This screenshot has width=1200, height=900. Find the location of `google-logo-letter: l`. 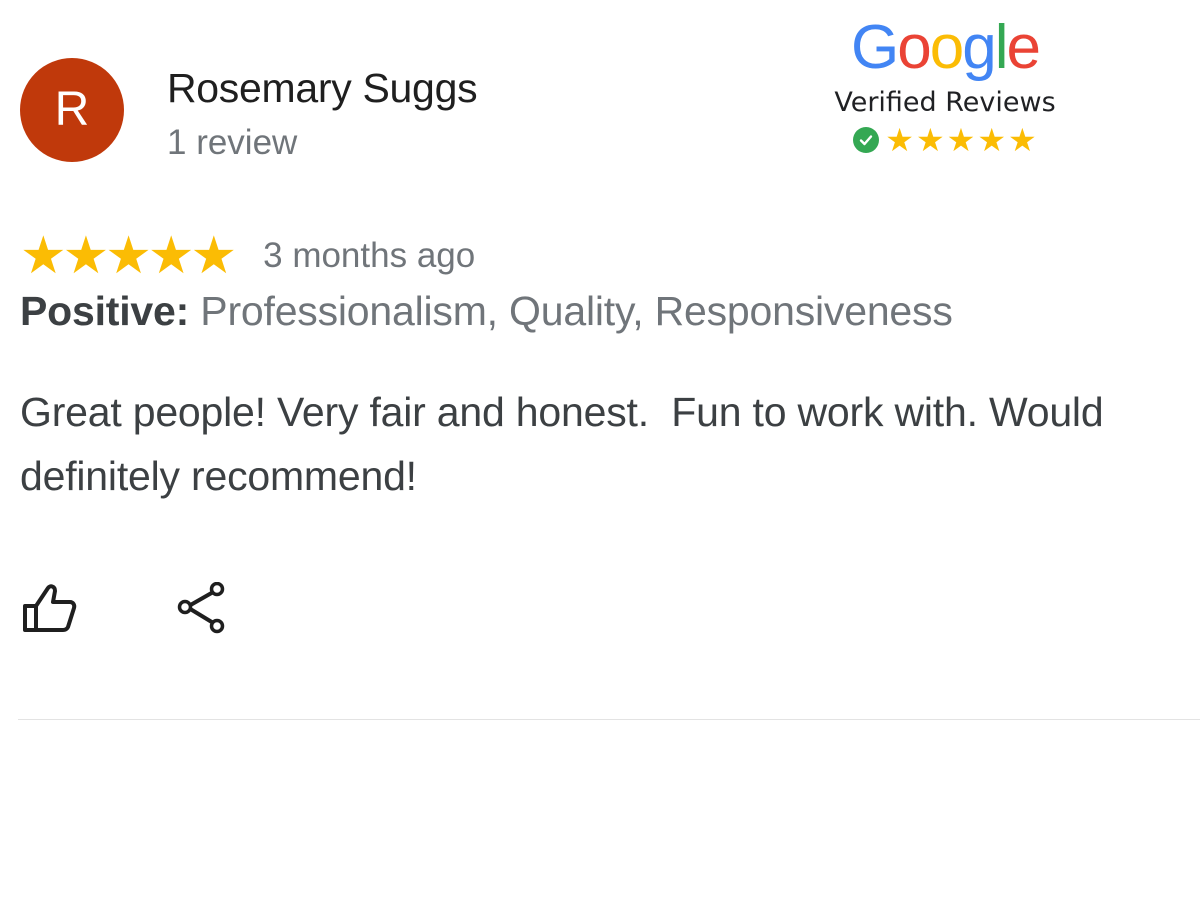

google-logo-letter: l is located at coordinates (1001, 47).